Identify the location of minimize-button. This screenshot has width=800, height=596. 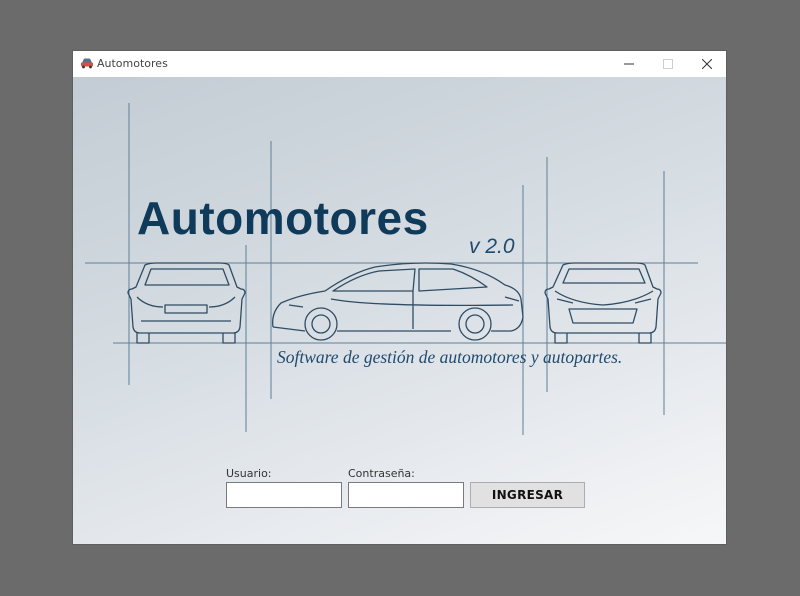
(629, 64).